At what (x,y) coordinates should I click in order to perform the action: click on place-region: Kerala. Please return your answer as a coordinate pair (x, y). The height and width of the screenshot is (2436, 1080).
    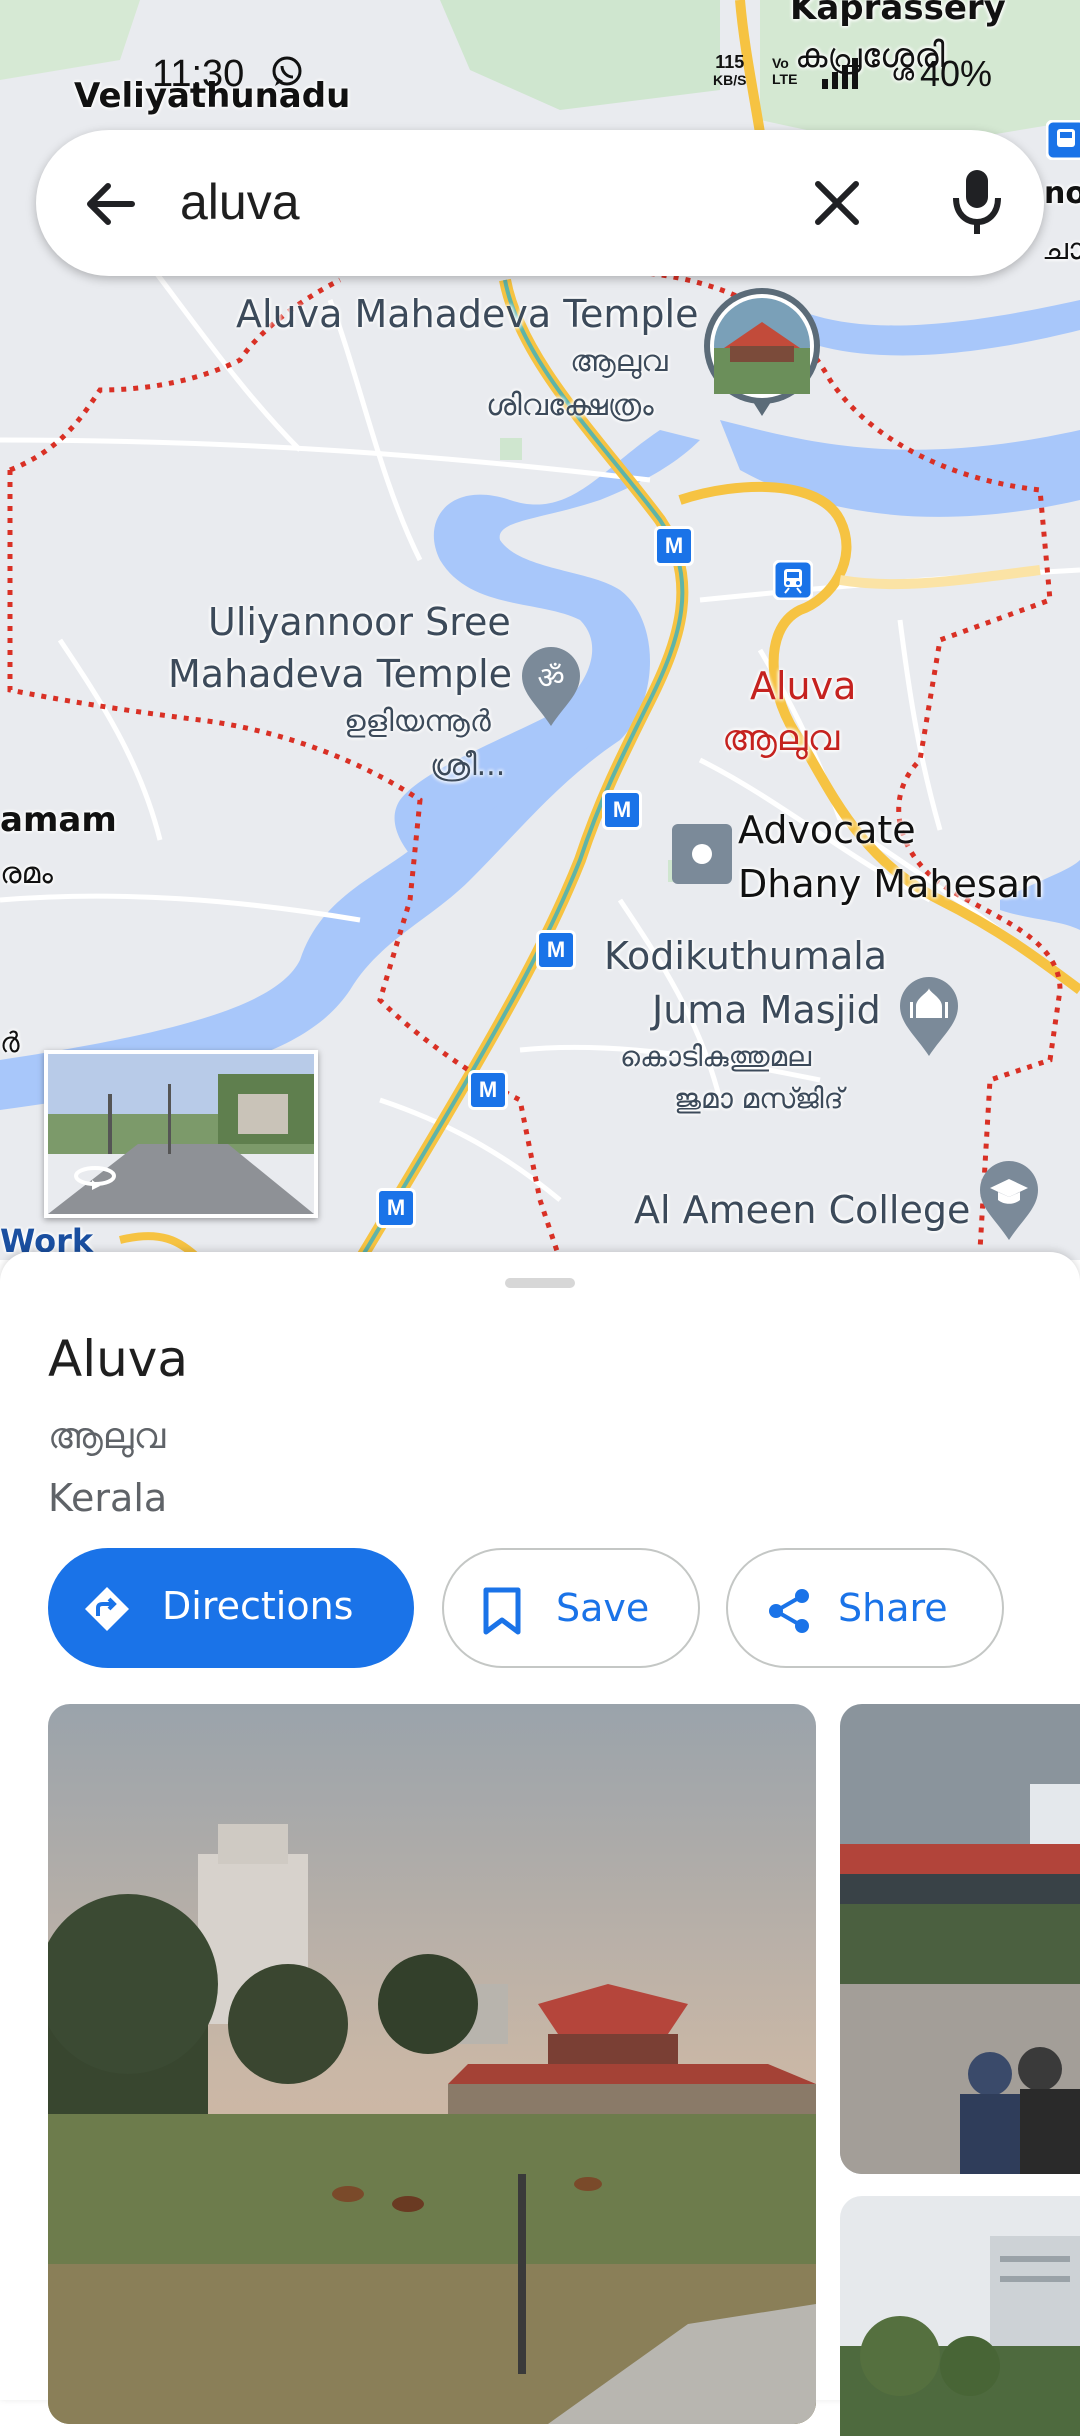
    Looking at the image, I should click on (108, 1498).